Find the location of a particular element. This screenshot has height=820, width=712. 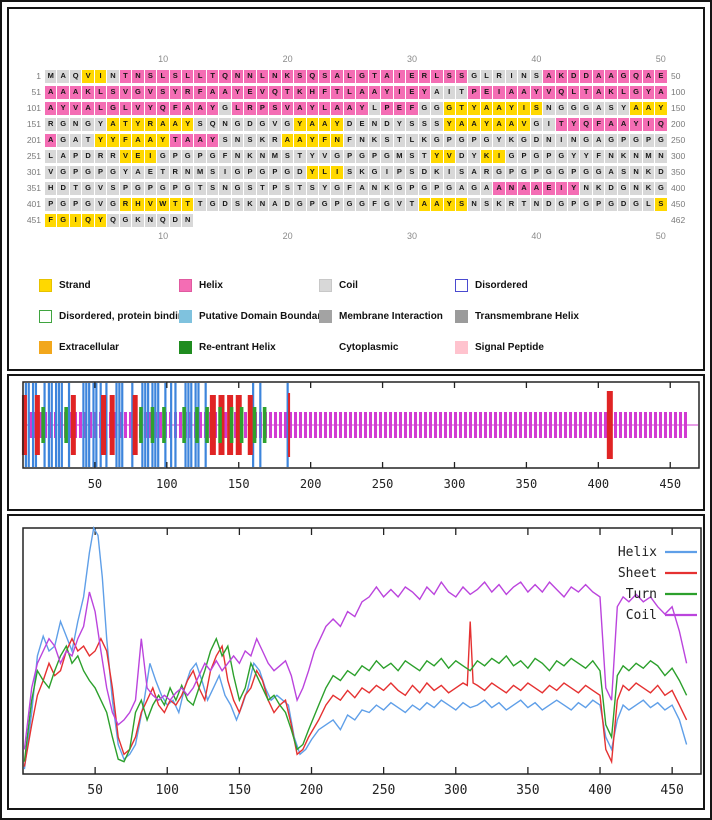

legend-label: Disordered, protein binding is located at coordinates (125, 316).